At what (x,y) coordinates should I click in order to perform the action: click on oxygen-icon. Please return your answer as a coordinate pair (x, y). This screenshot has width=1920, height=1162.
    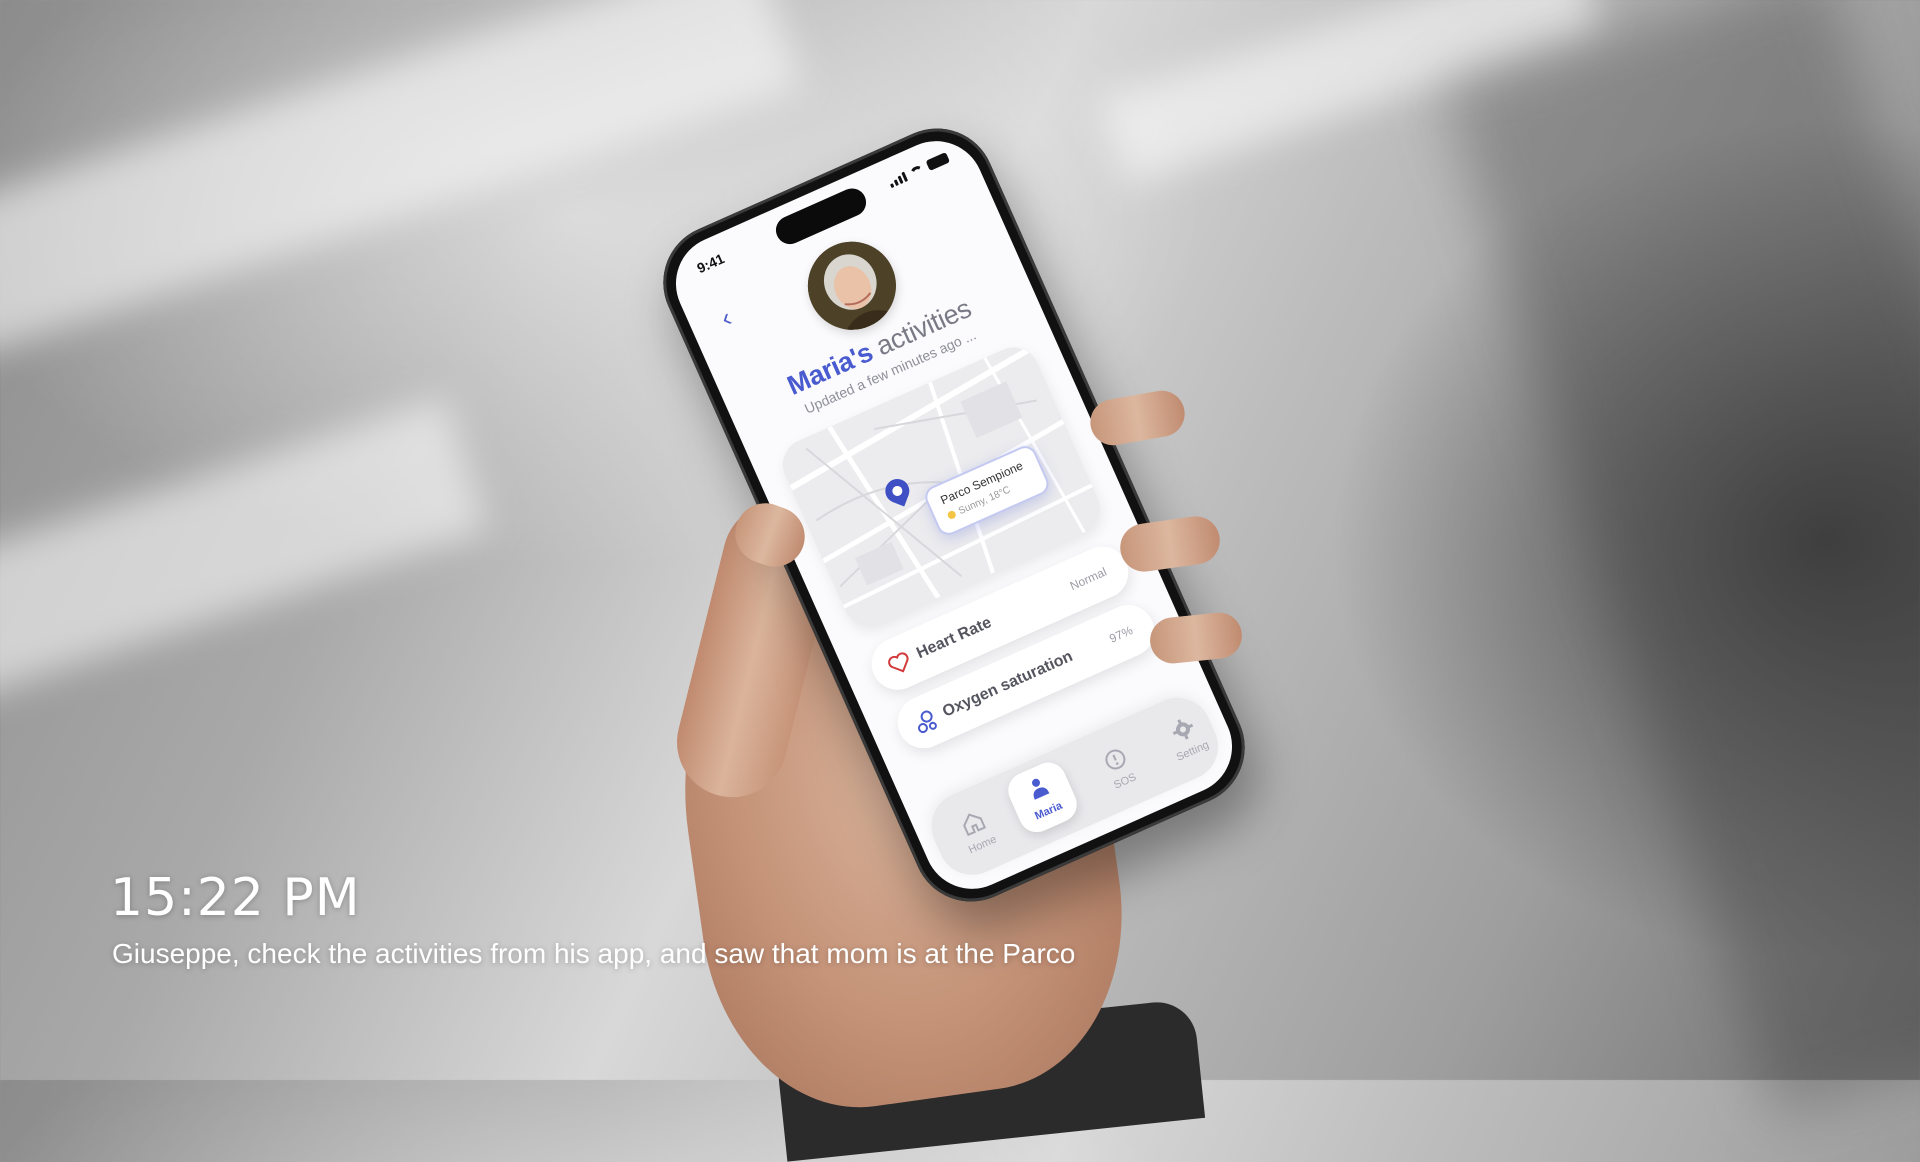
    Looking at the image, I should click on (927, 722).